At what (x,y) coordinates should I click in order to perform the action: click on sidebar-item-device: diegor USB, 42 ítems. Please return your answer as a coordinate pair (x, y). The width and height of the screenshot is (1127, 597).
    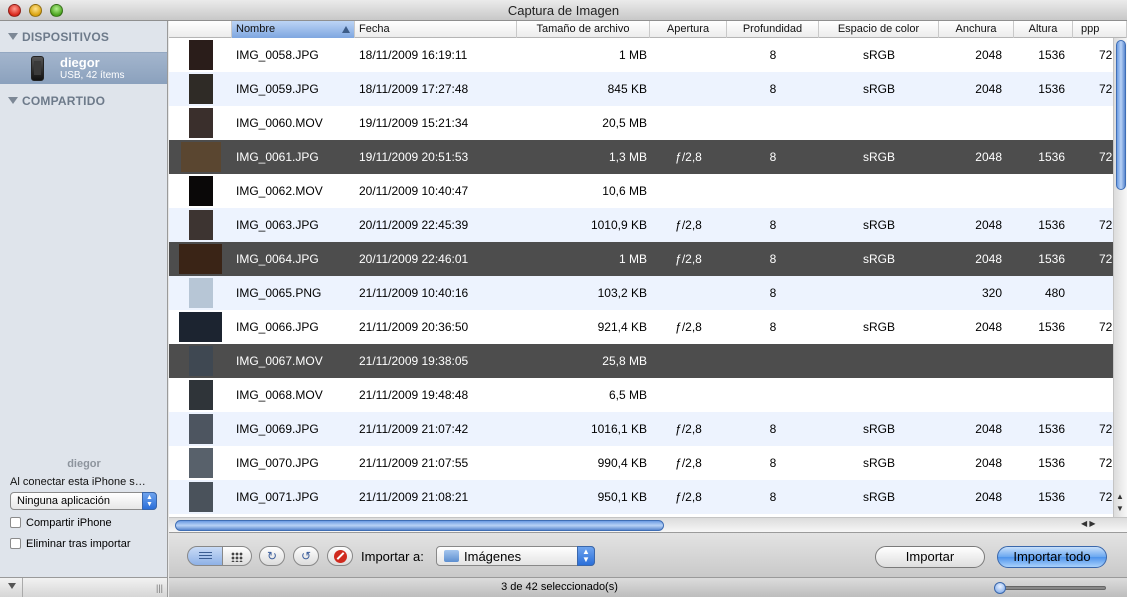
    Looking at the image, I should click on (83, 68).